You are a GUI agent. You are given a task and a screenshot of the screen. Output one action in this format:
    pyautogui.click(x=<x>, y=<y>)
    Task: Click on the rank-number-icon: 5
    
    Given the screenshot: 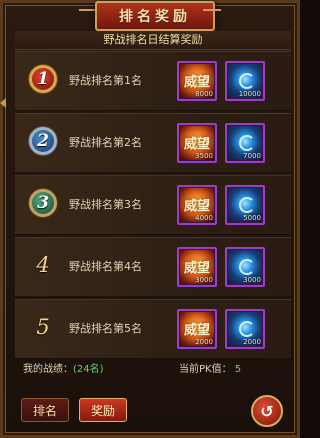 What is the action you would take?
    pyautogui.click(x=43, y=327)
    